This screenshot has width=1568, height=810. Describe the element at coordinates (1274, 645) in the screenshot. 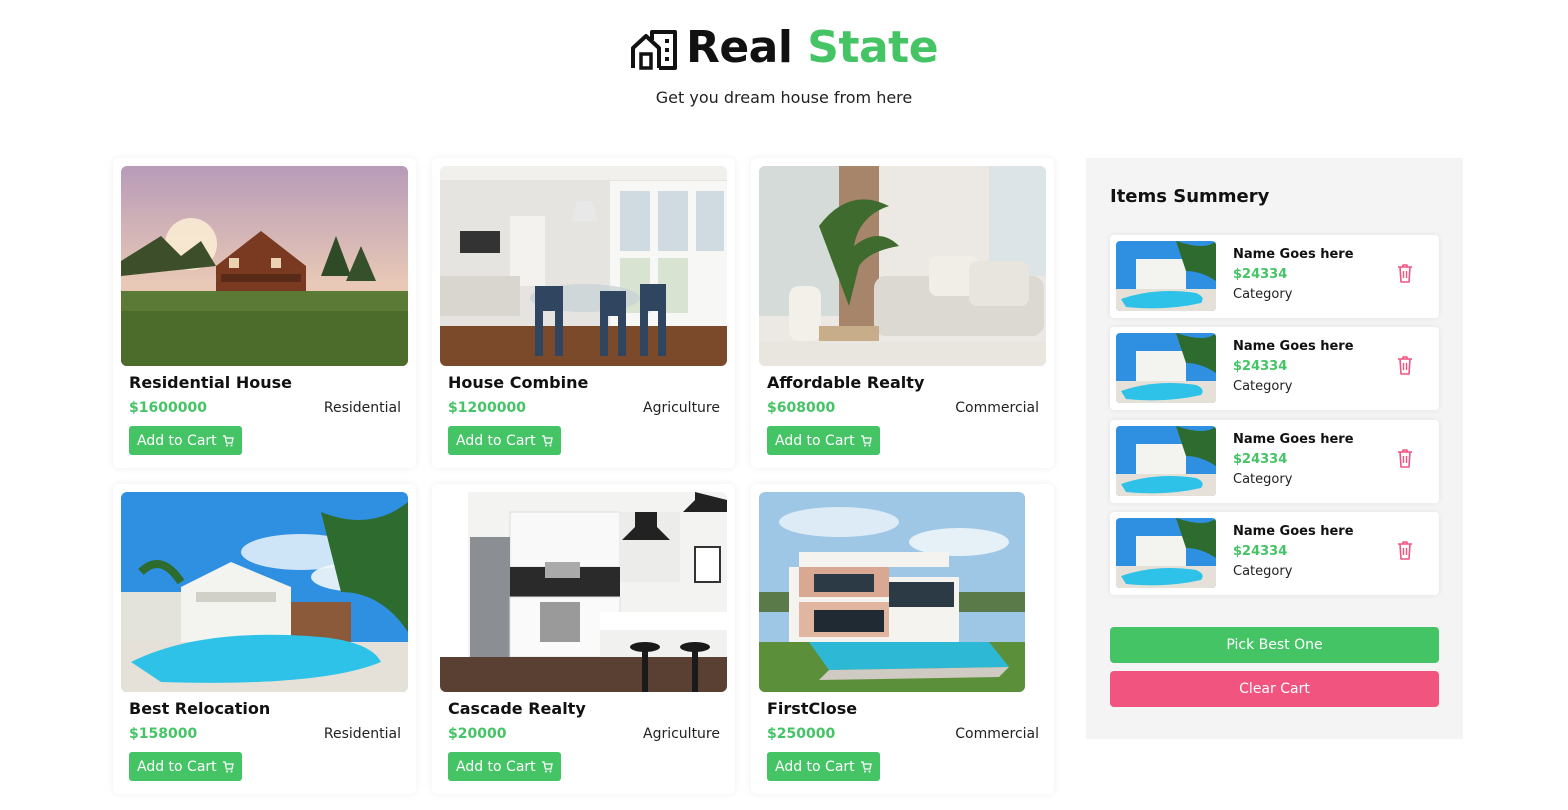

I see `pick-best-one-button: Pick Best One` at that location.